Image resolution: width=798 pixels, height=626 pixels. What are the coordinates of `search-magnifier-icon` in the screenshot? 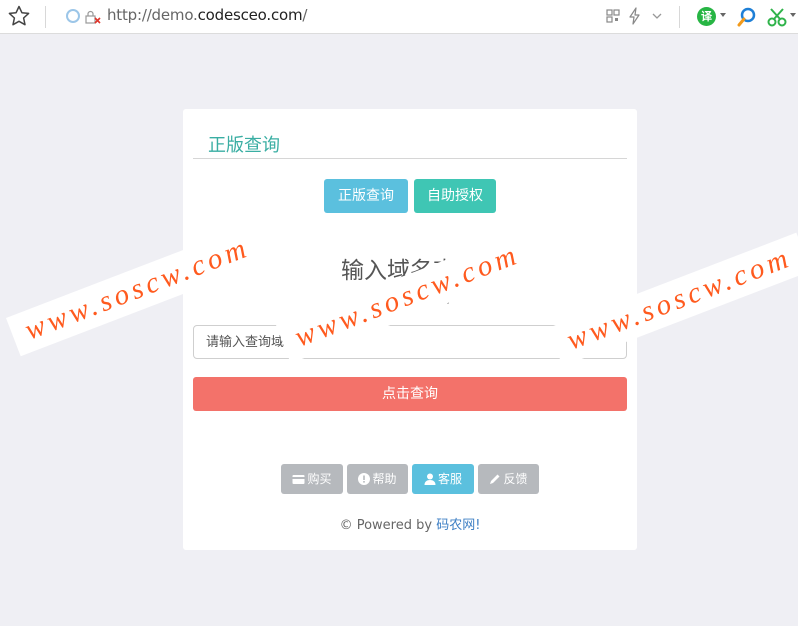 It's located at (747, 17).